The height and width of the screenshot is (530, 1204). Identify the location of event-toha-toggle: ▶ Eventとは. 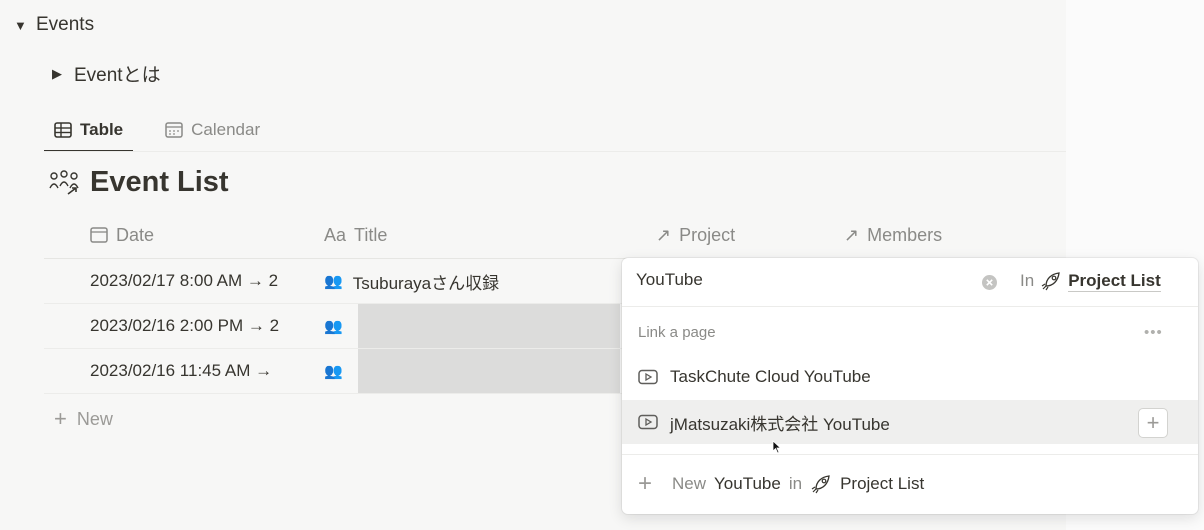
(106, 73).